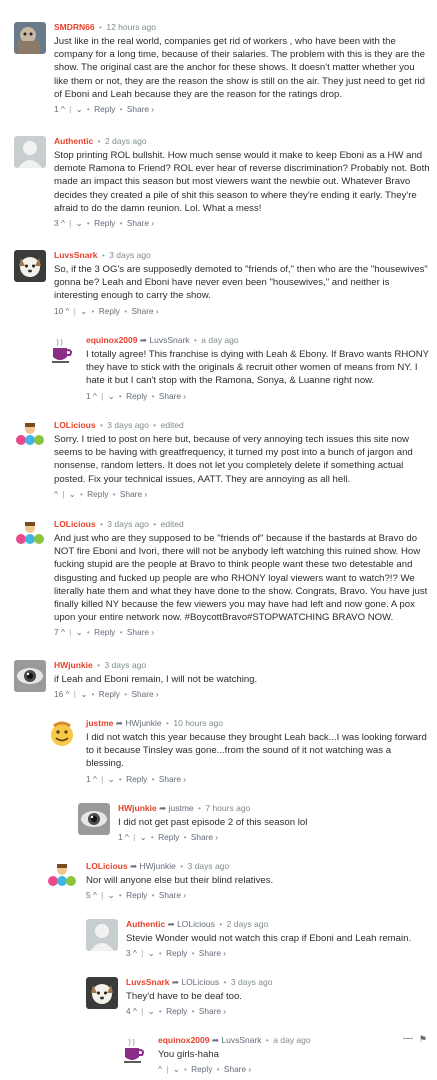 The image size is (437, 1080). Describe the element at coordinates (423, 1039) in the screenshot. I see `flag-icon: ⚑` at that location.